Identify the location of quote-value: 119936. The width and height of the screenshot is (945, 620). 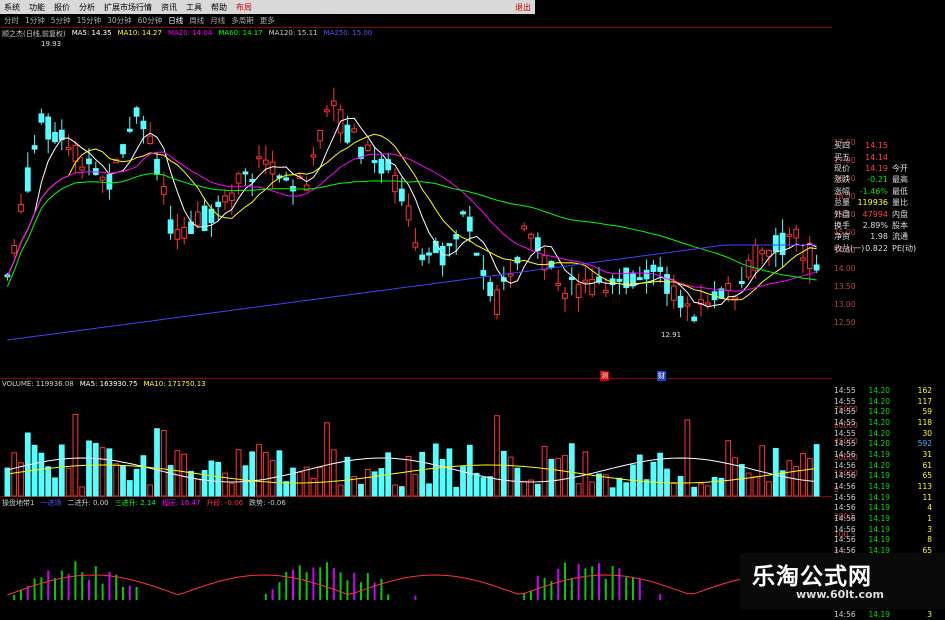
(872, 203).